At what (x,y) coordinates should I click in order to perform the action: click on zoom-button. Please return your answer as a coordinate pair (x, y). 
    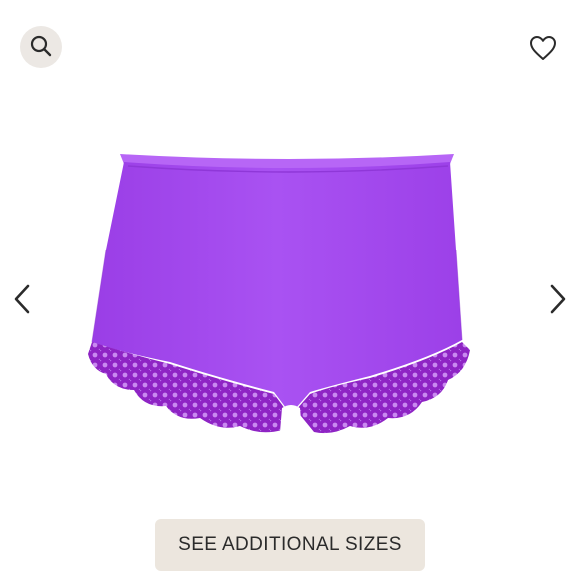
    Looking at the image, I should click on (41, 47).